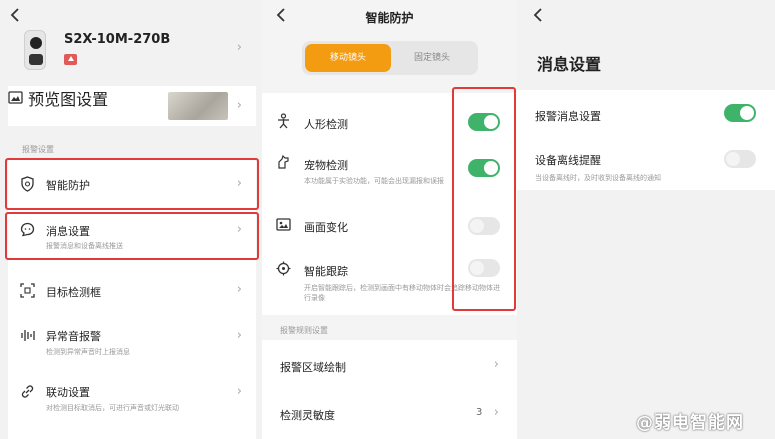 The height and width of the screenshot is (439, 775). What do you see at coordinates (132, 398) in the screenshot?
I see `sidebar-item-linkage: 联动设置 对检测目标取消后，可进行声音或灯光联动 ›` at bounding box center [132, 398].